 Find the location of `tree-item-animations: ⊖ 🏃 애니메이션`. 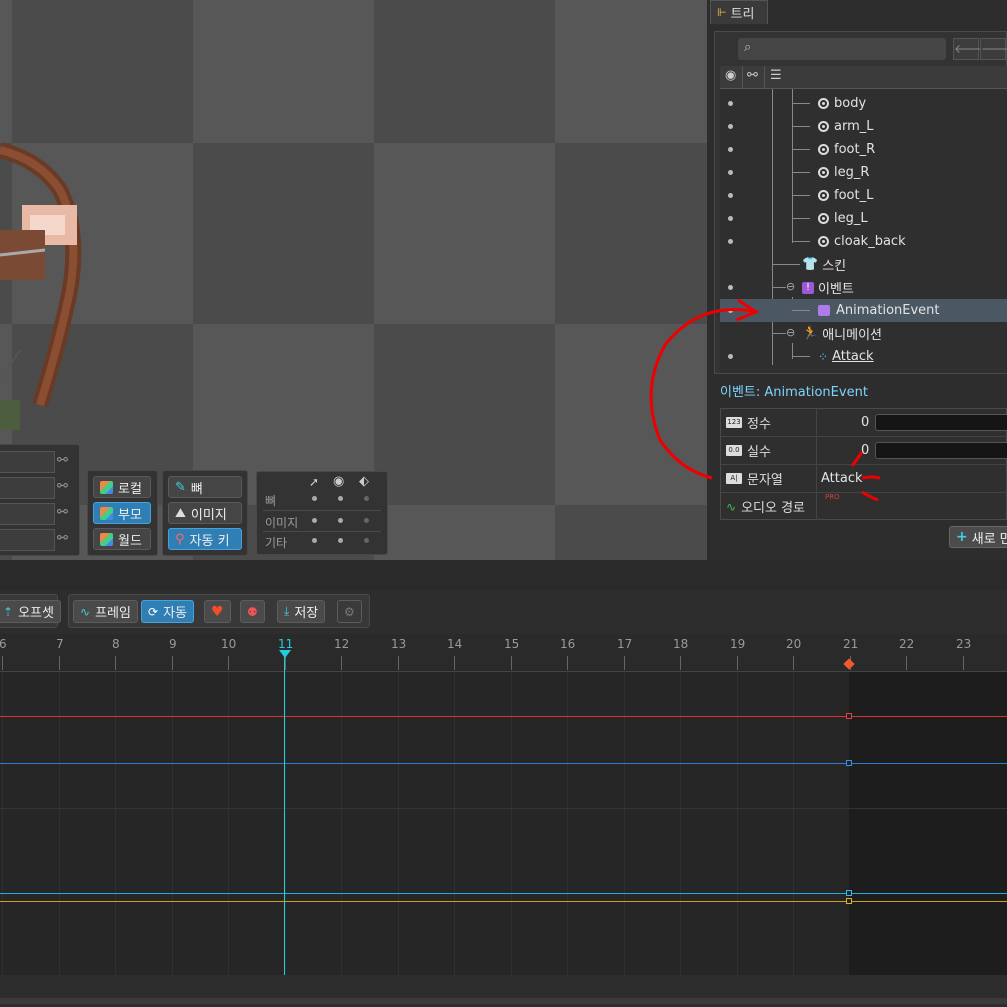

tree-item-animations: ⊖ 🏃 애니메이션 is located at coordinates (863, 333).